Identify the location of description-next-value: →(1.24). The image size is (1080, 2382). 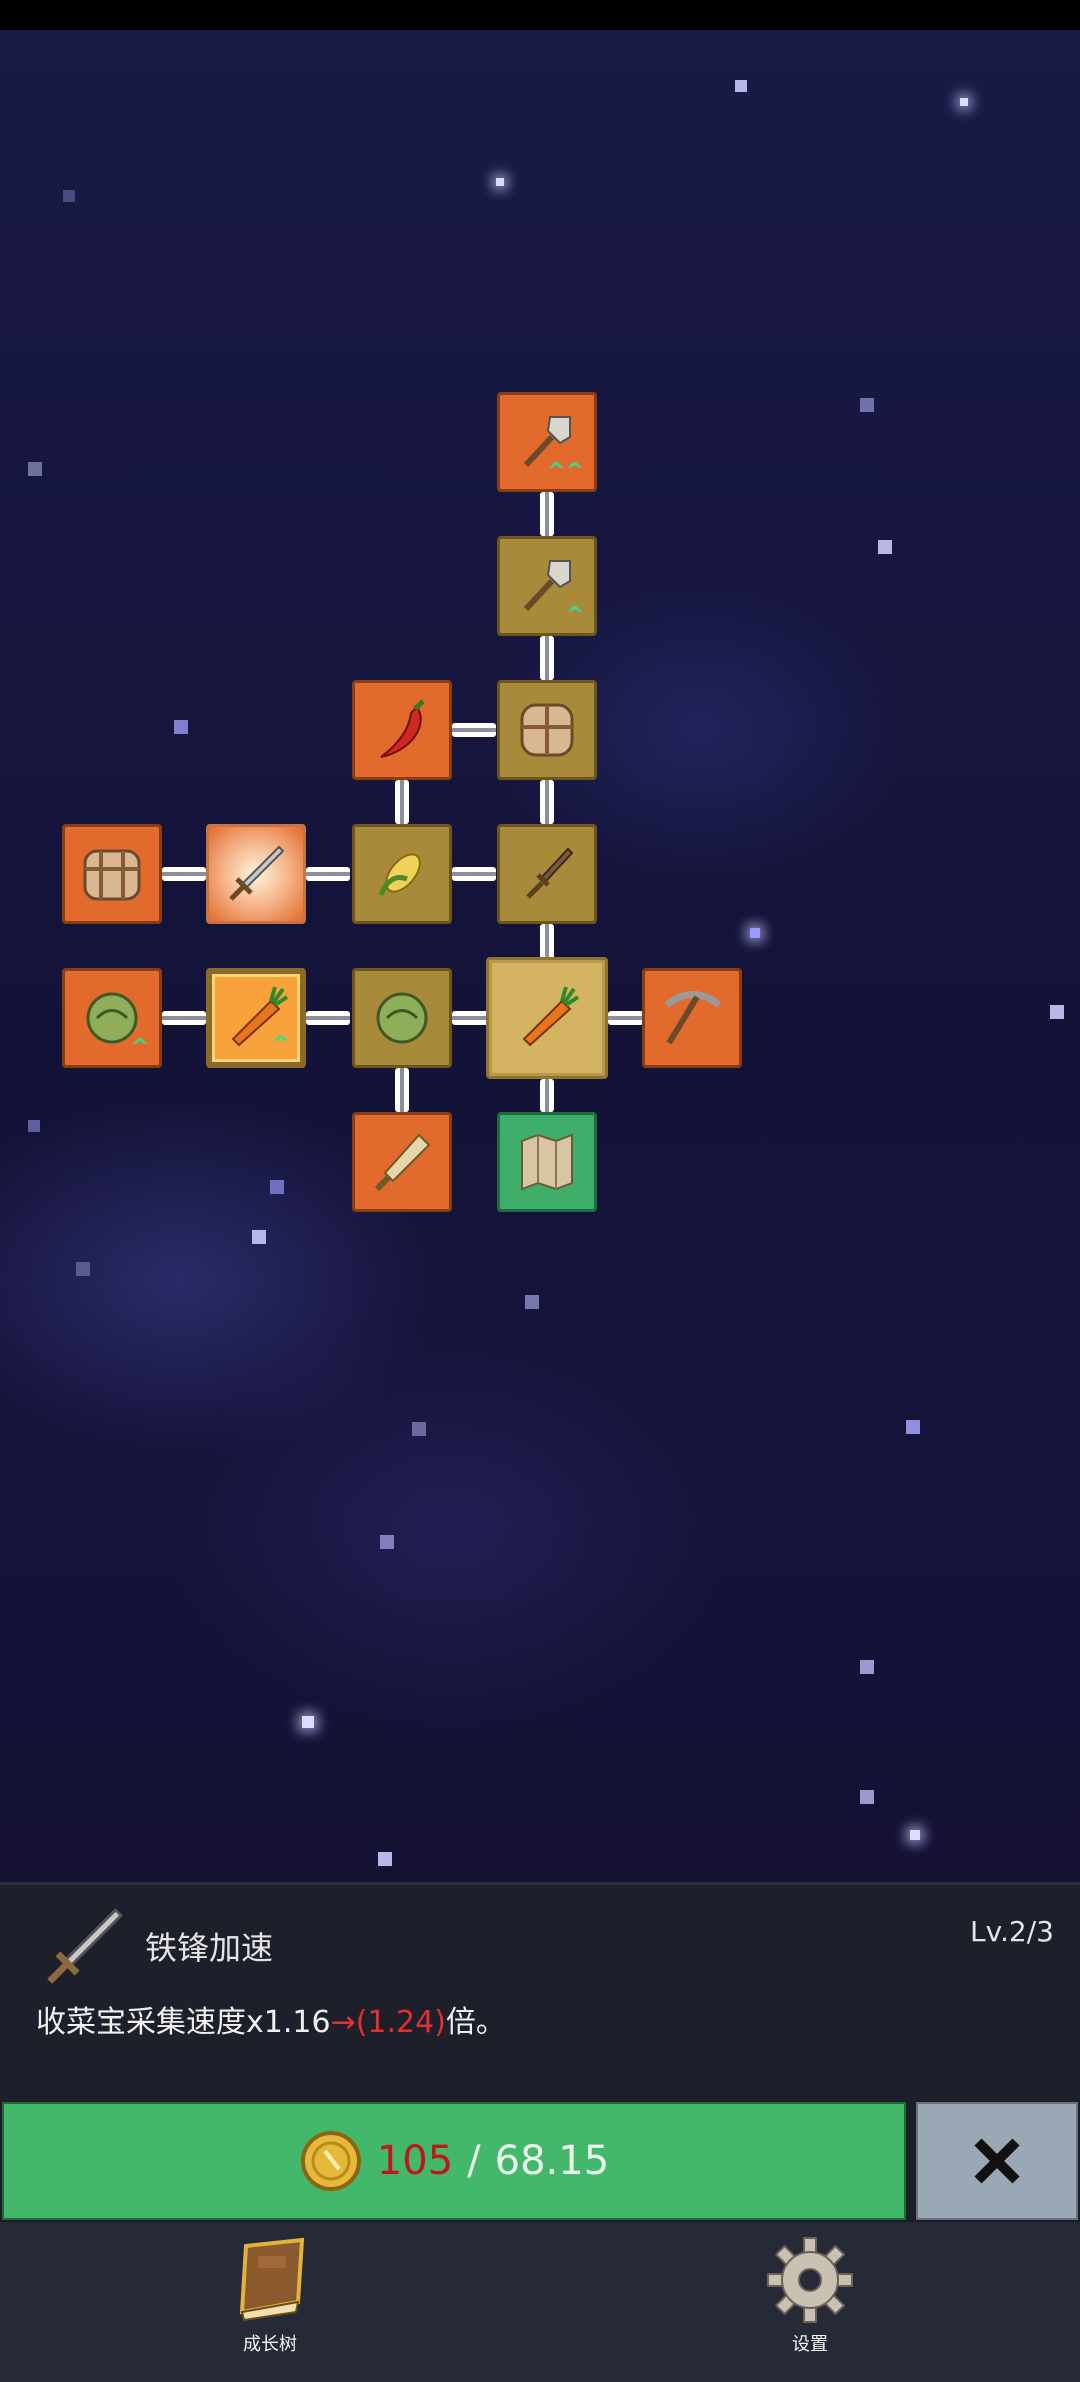
(388, 2022).